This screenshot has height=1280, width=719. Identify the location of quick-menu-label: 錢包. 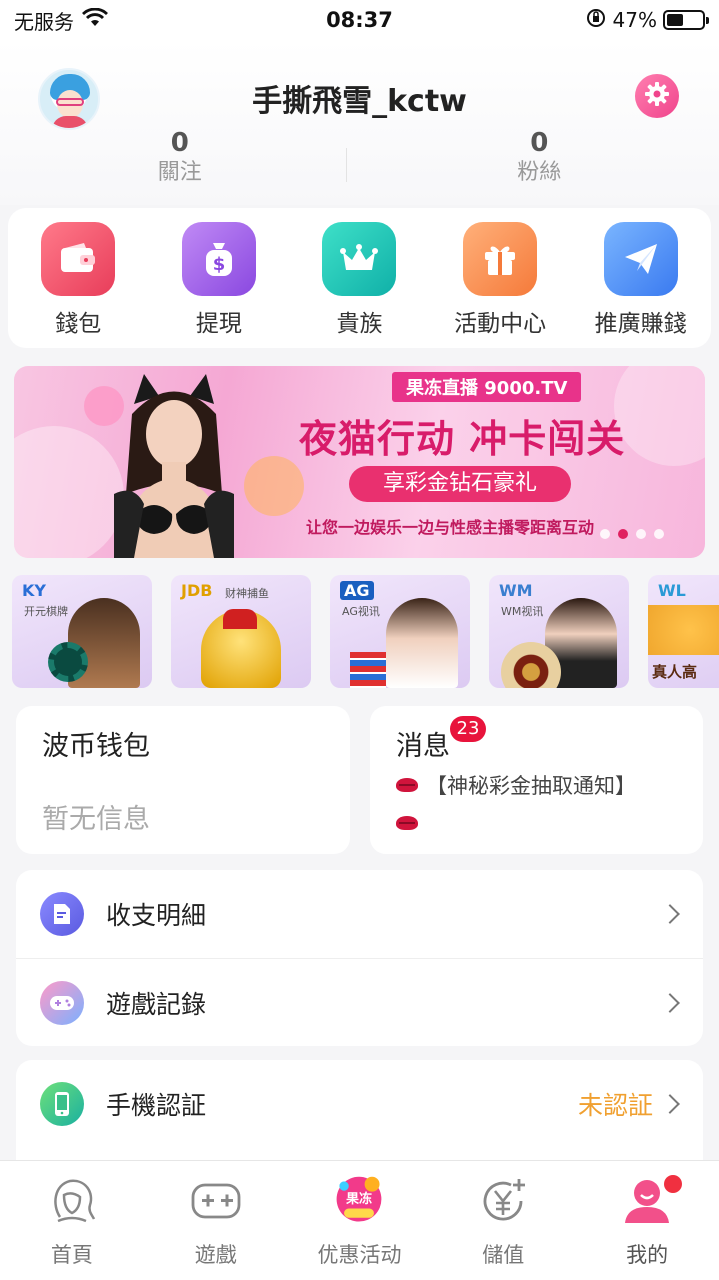
(78, 324).